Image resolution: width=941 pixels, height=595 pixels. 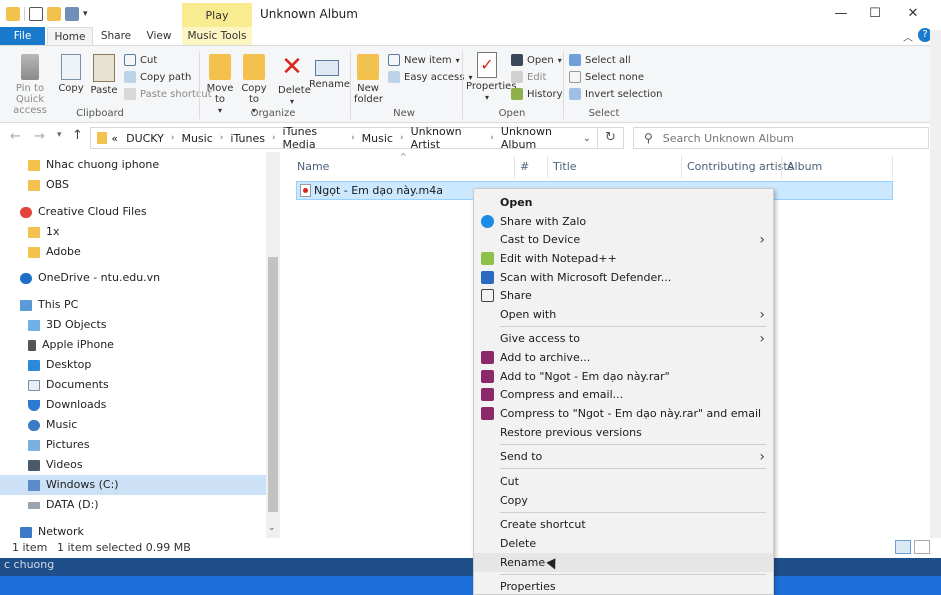 I want to click on breadcrumb-overflow: «, so click(x=116, y=138).